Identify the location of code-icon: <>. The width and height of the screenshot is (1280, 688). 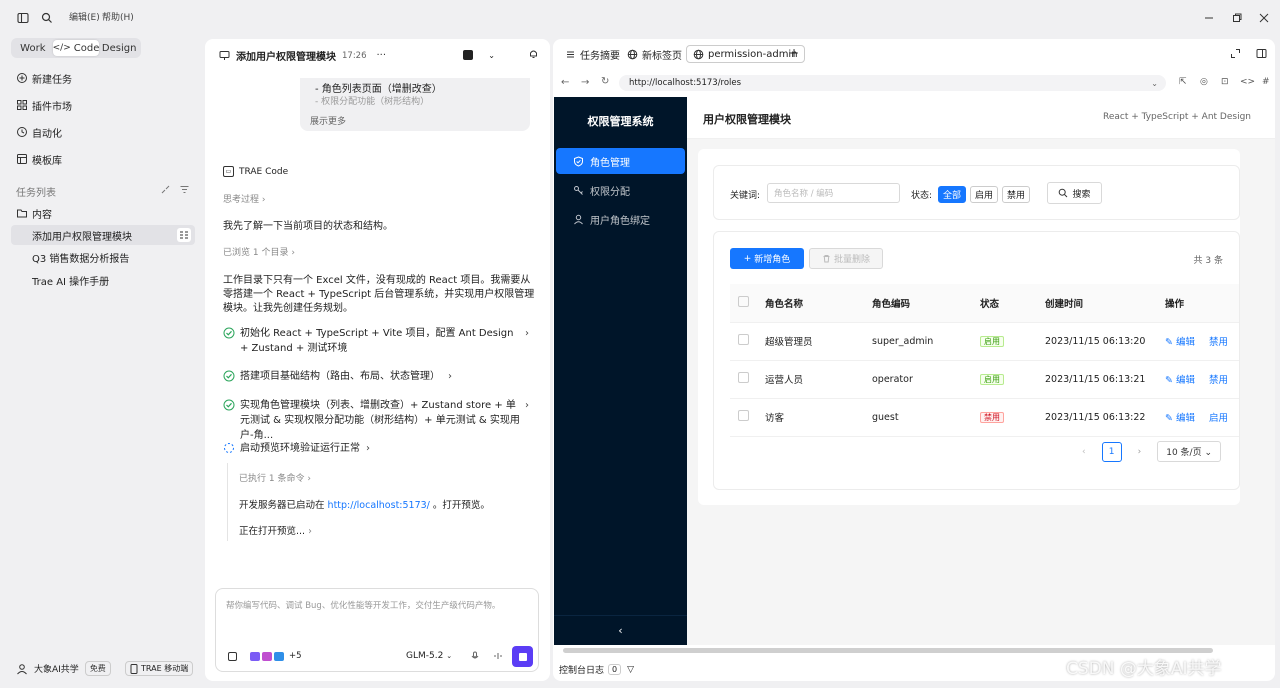
(1247, 82).